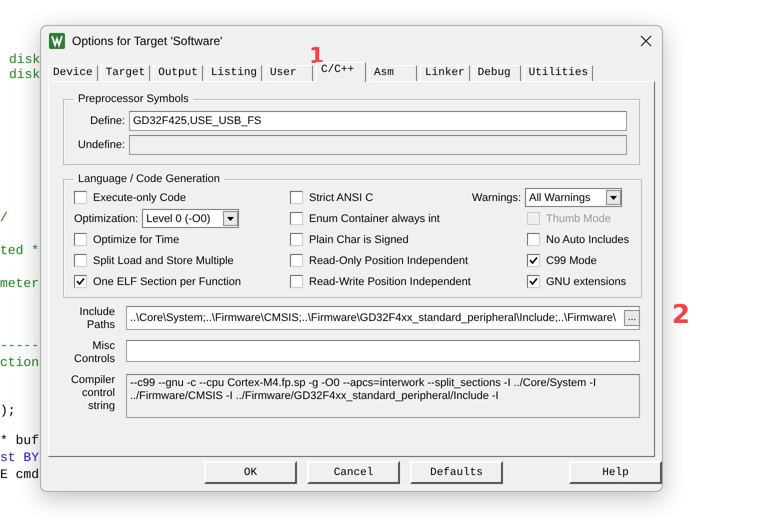  I want to click on tab: Listing, so click(234, 73).